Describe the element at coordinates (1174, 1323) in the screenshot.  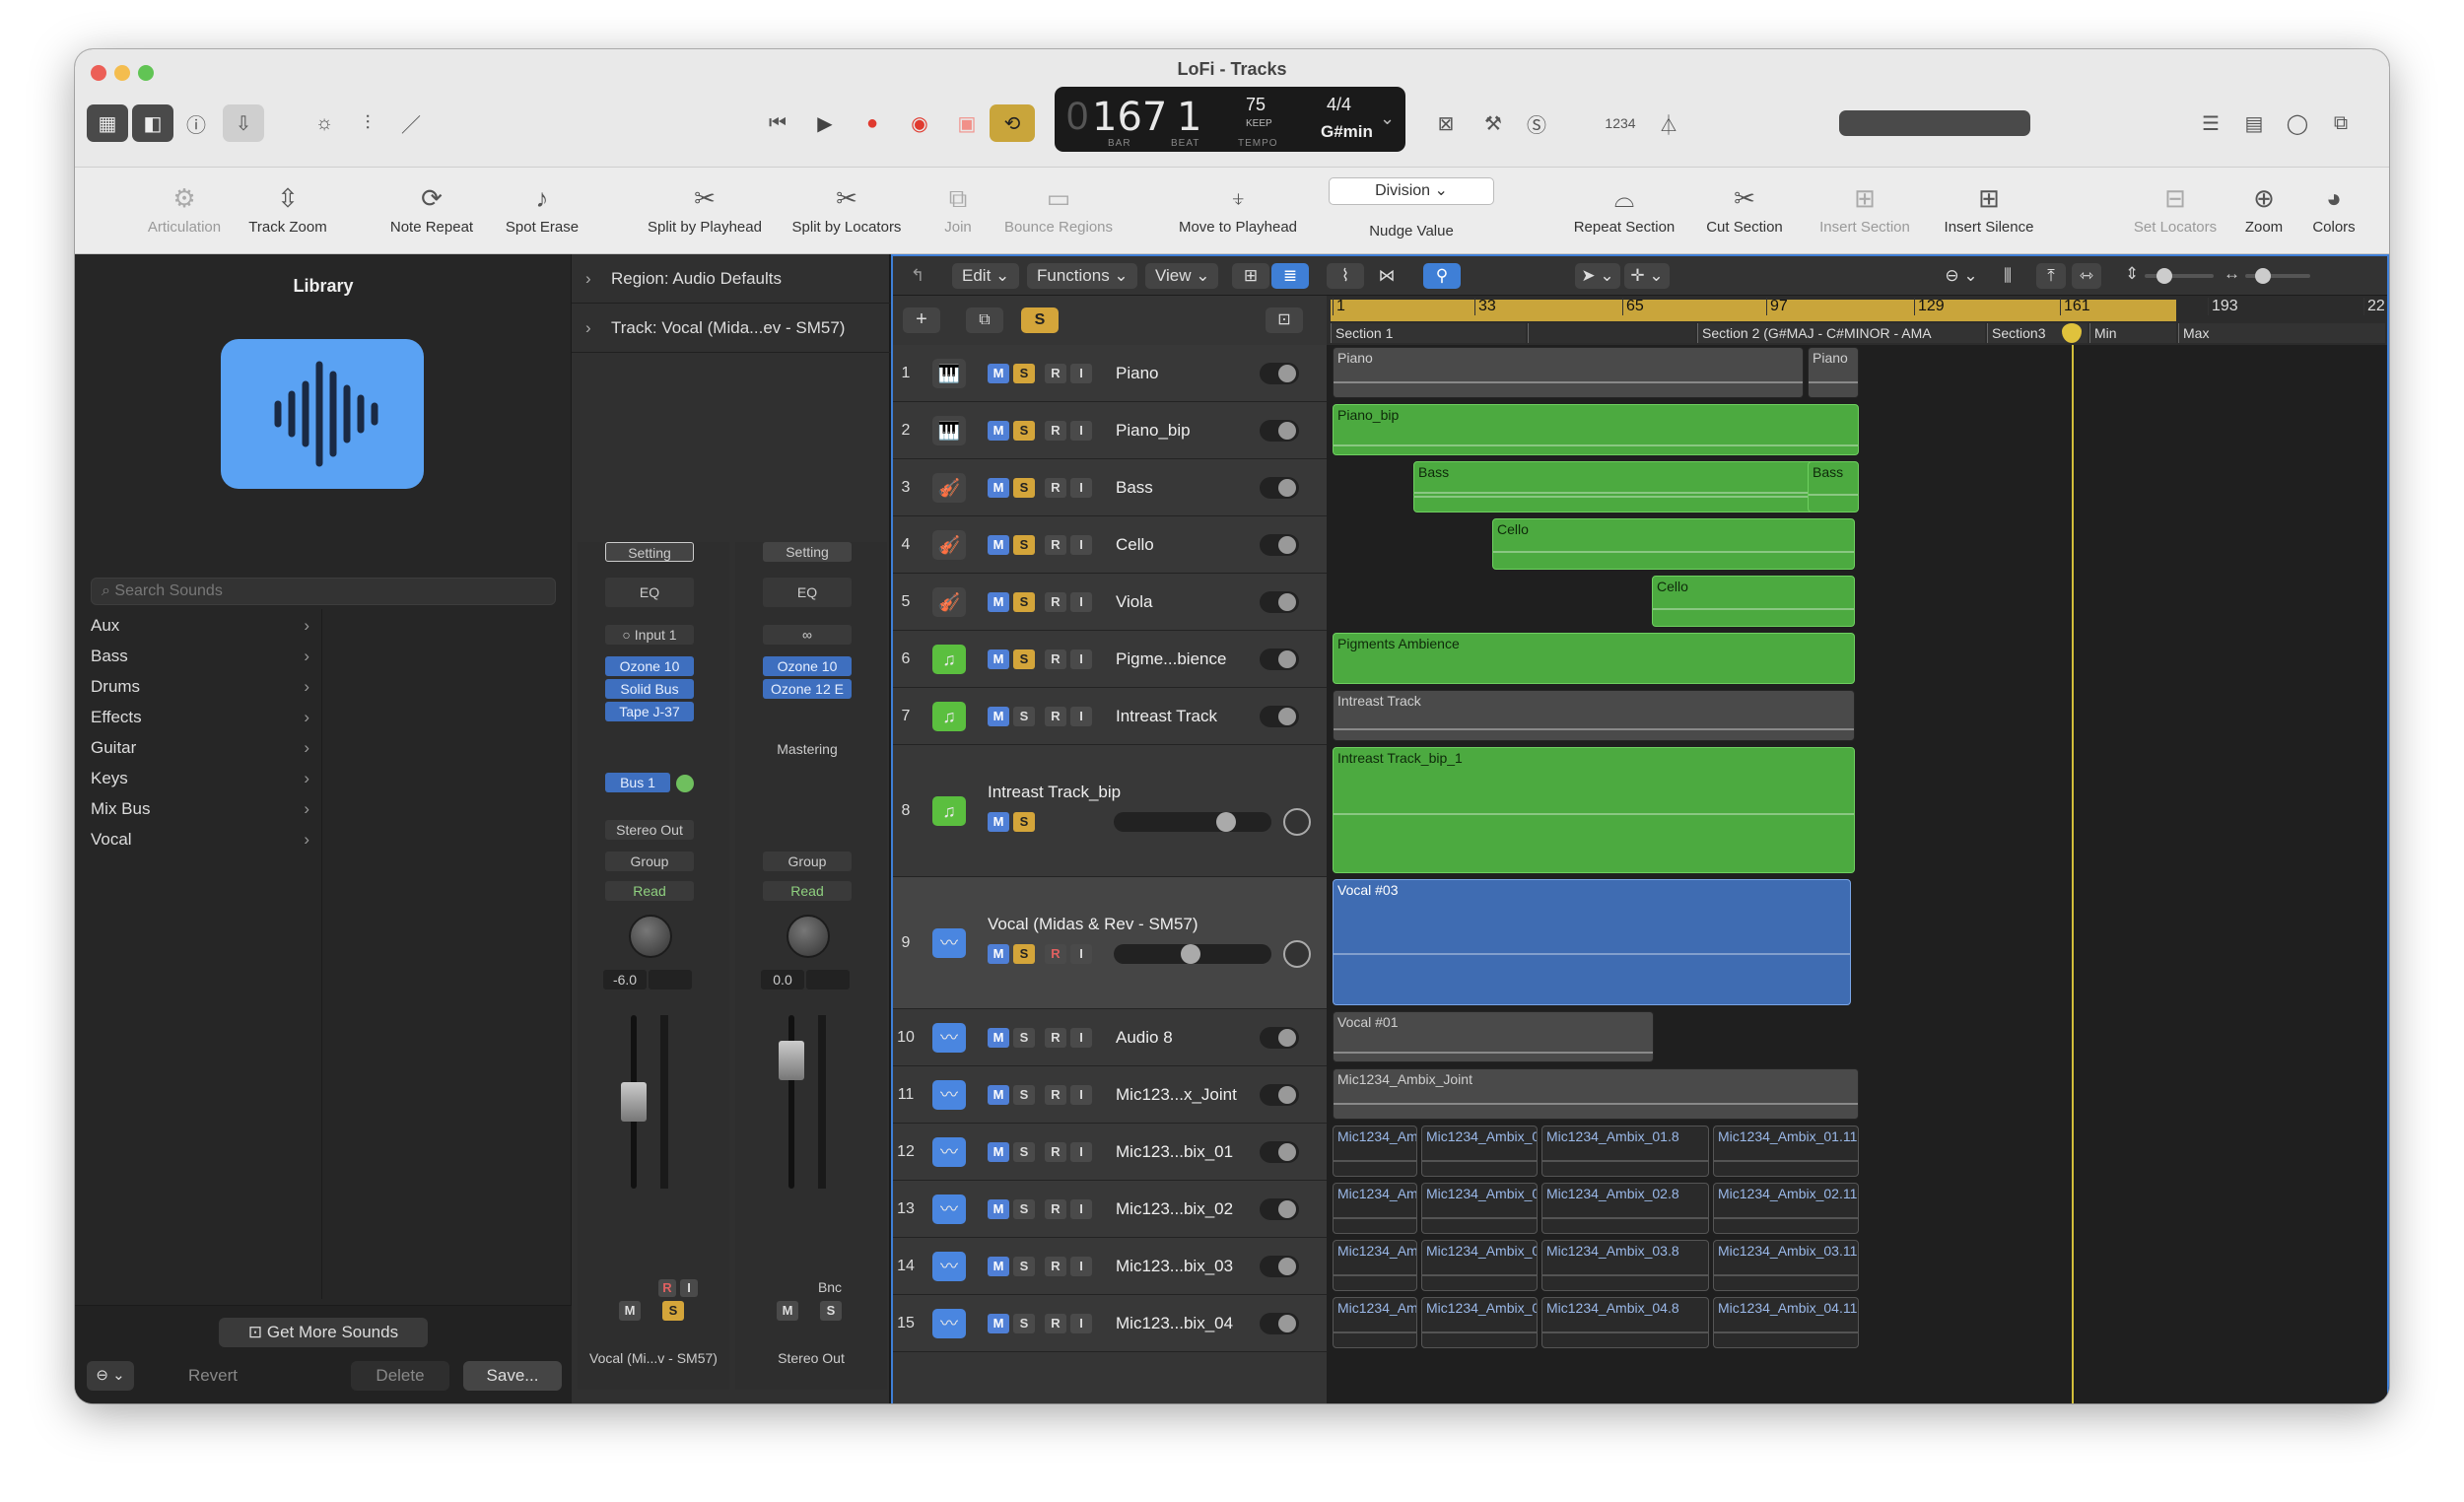
I see `track-name: Mic123...bix_04` at that location.